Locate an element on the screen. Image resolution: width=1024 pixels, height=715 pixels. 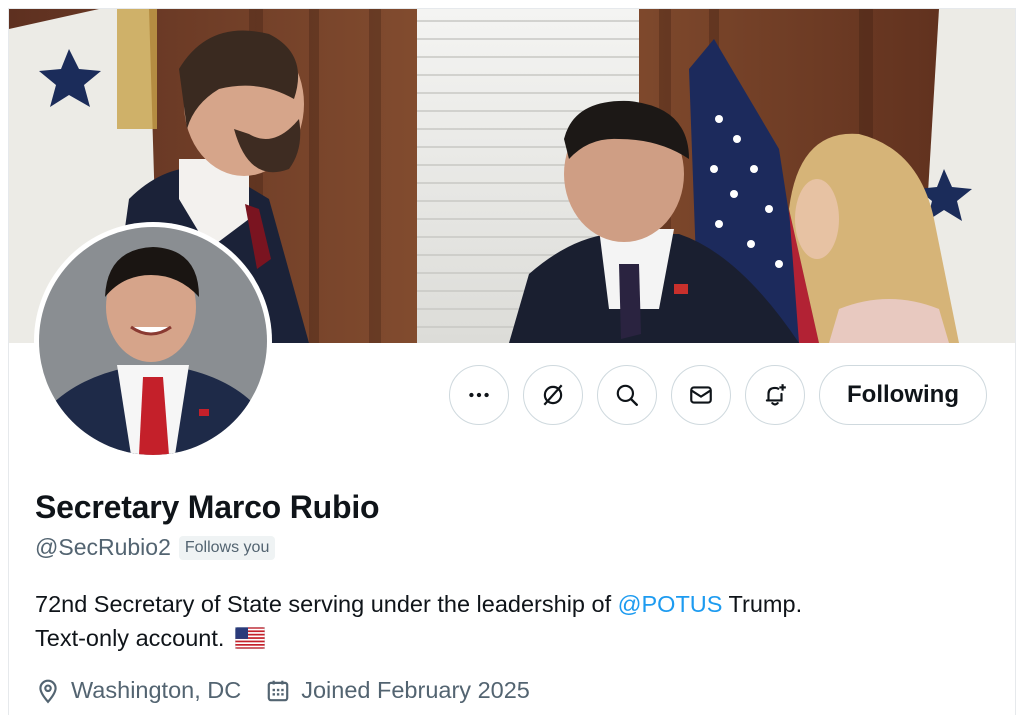
joined-date-text: Joined February 2025 is located at coordinates (415, 690).